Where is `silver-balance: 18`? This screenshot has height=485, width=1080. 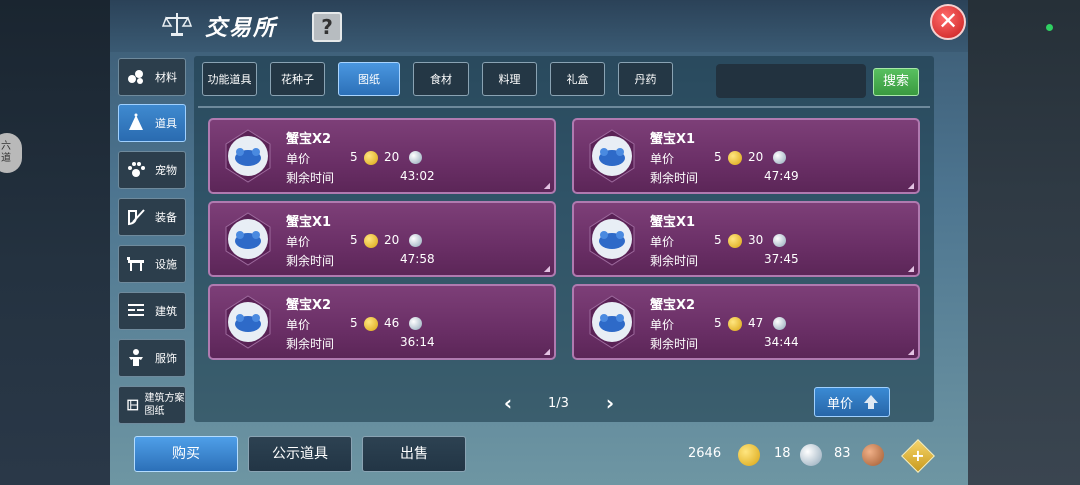 silver-balance: 18 is located at coordinates (782, 453).